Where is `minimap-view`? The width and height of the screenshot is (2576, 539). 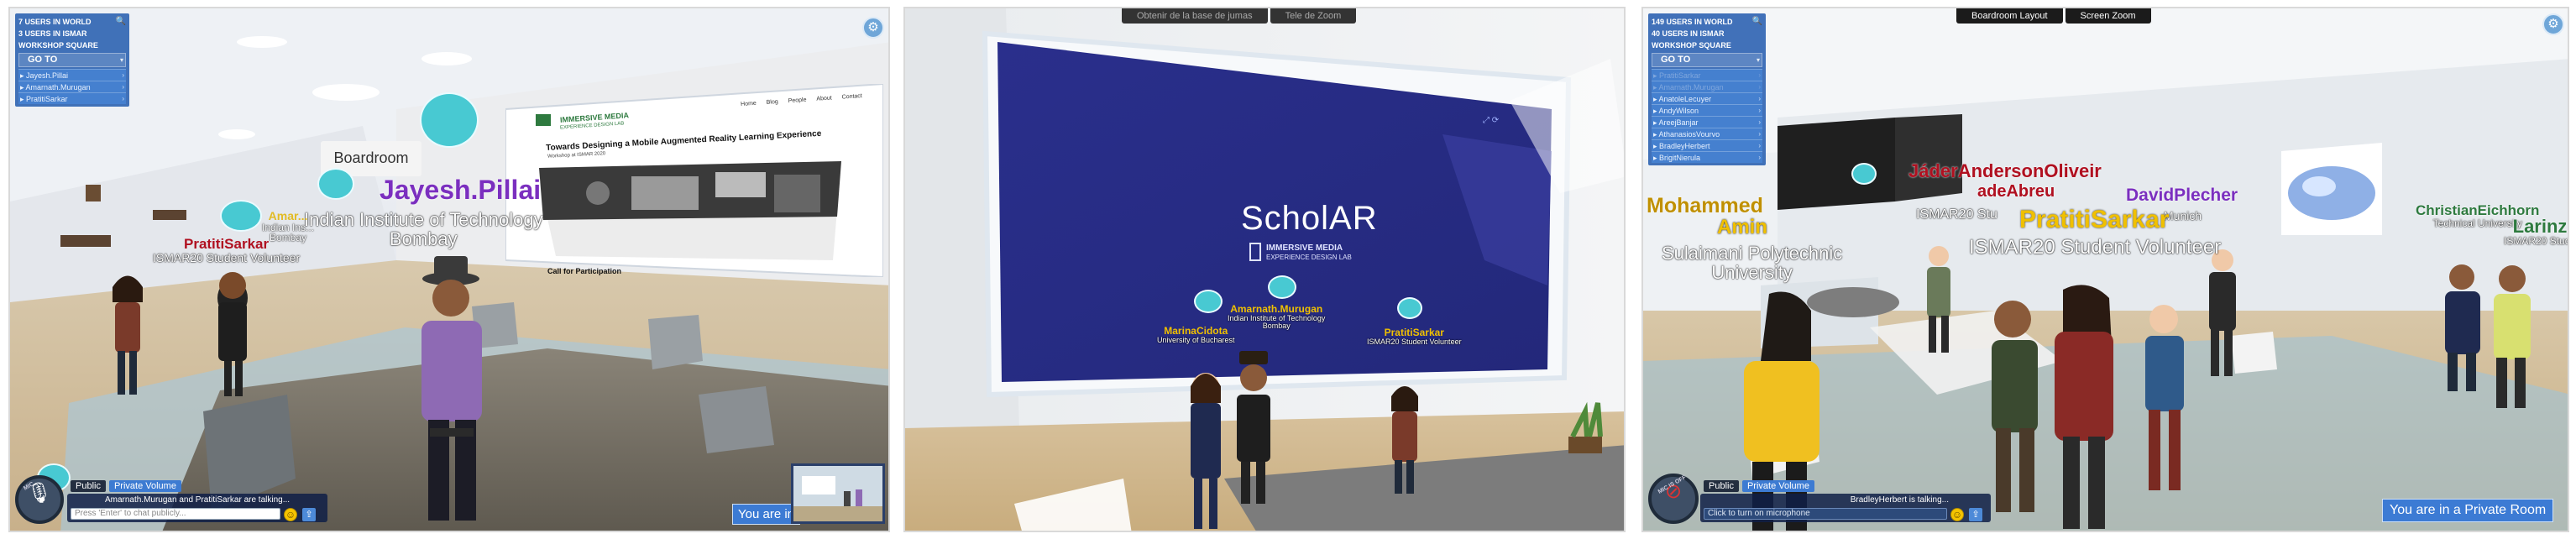 minimap-view is located at coordinates (838, 493).